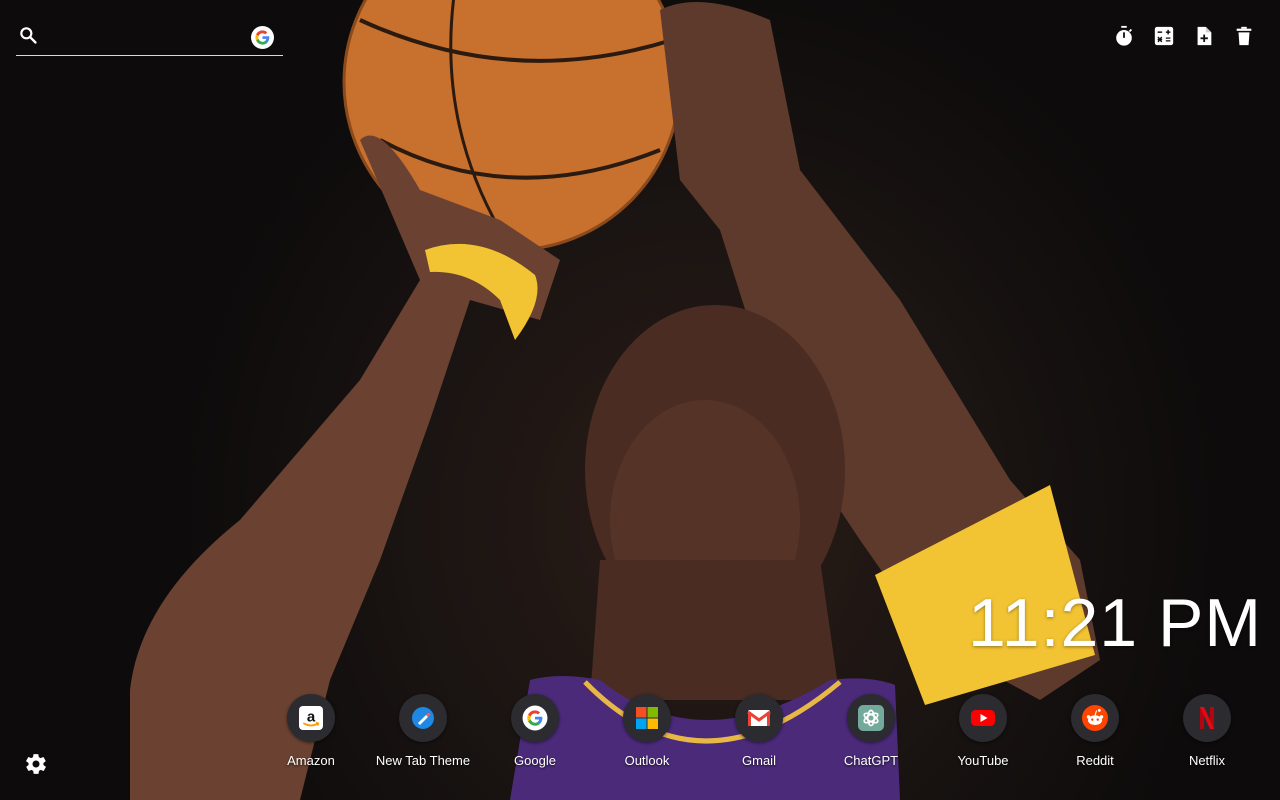  I want to click on shortcut-amazon: a Amazon, so click(311, 731).